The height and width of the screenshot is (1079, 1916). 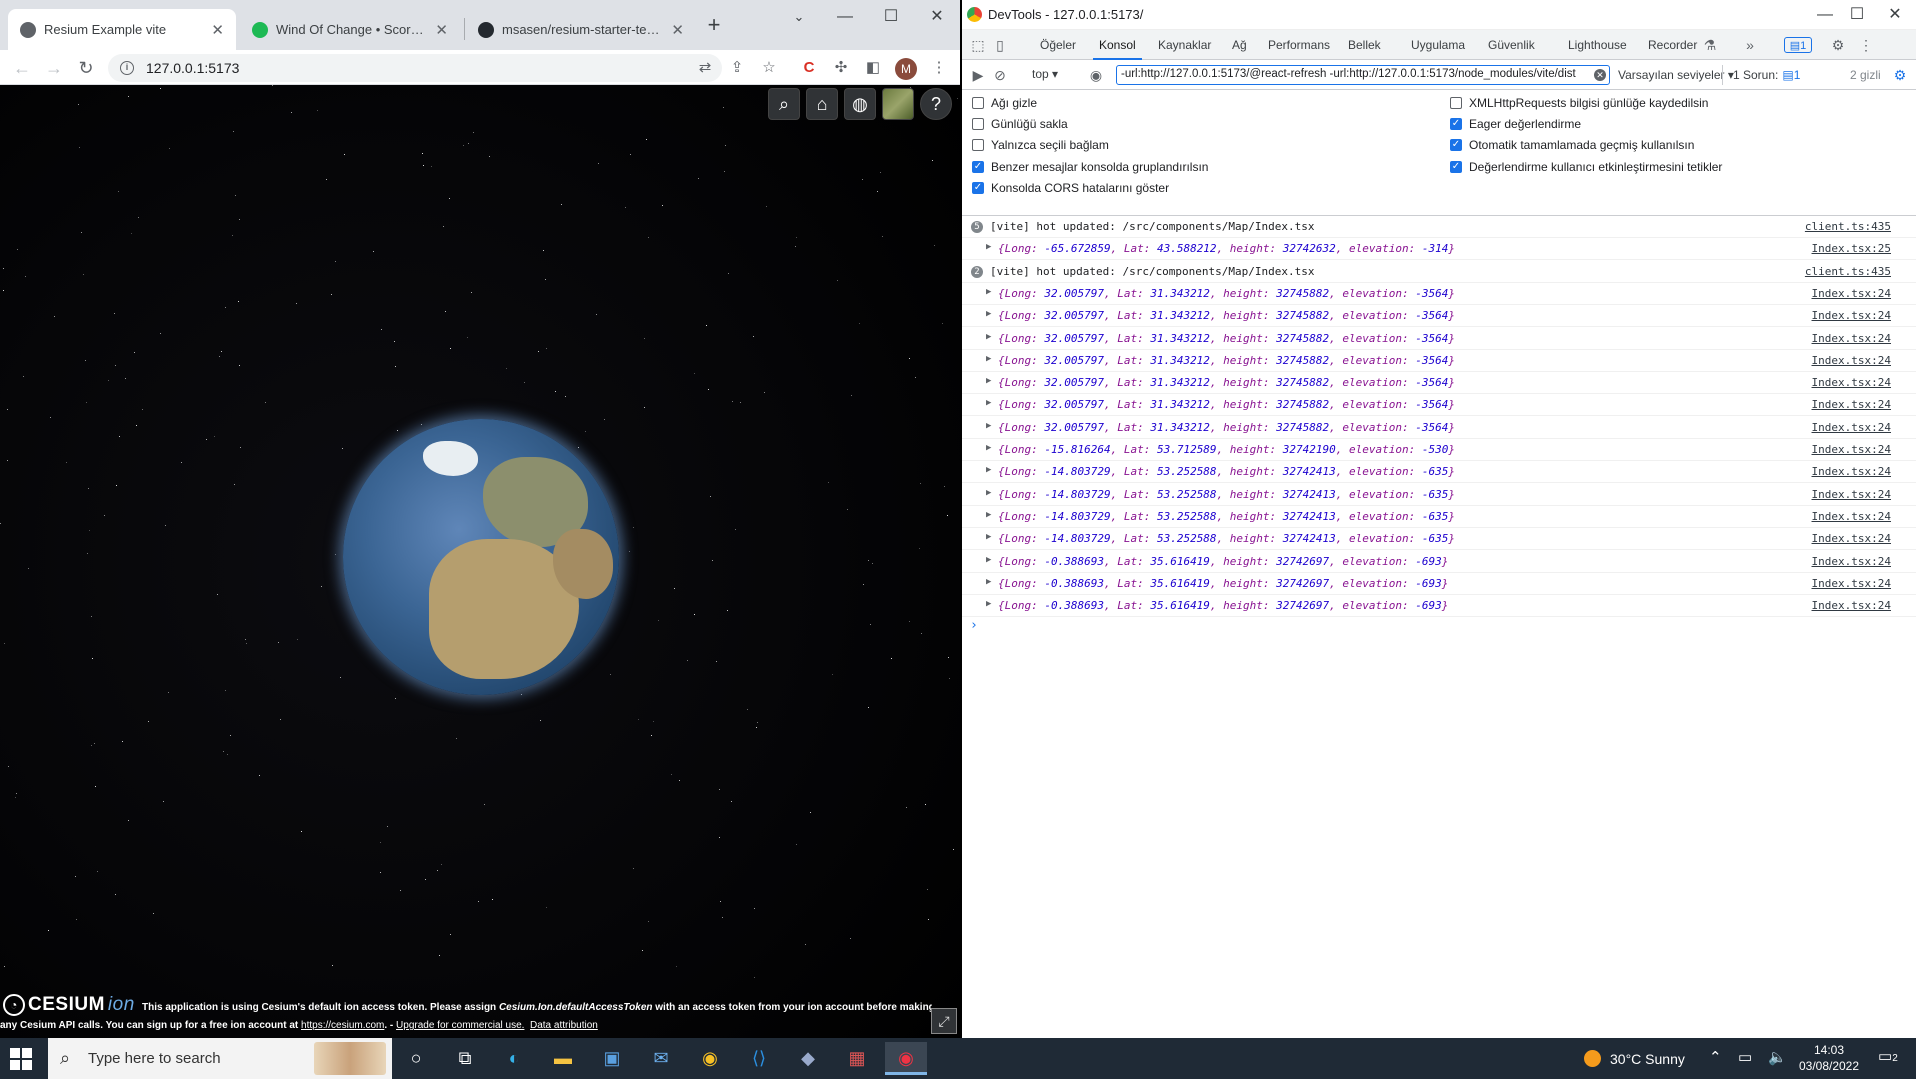 What do you see at coordinates (1888, 1056) in the screenshot?
I see `notification-center-icon: ▭2` at bounding box center [1888, 1056].